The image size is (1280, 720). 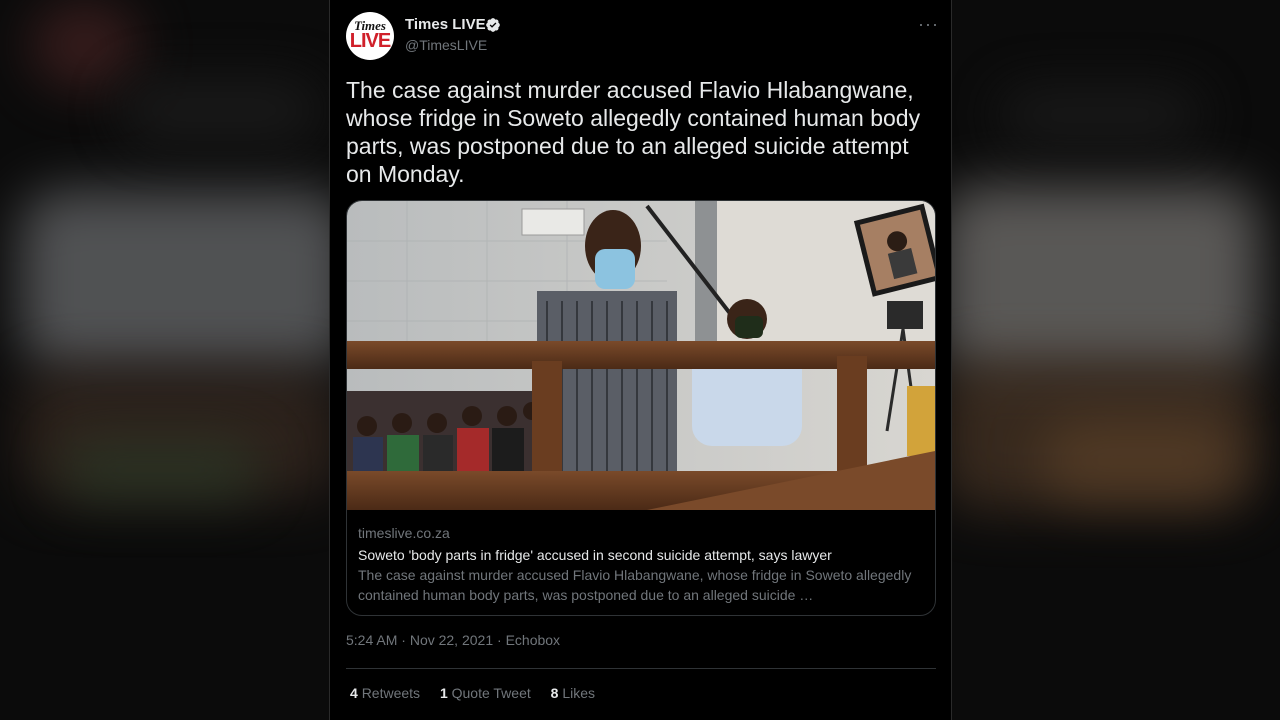 I want to click on engagement-stats: 4 Retweets 1 Quote Tweet 8 Likes, so click(x=480, y=693).